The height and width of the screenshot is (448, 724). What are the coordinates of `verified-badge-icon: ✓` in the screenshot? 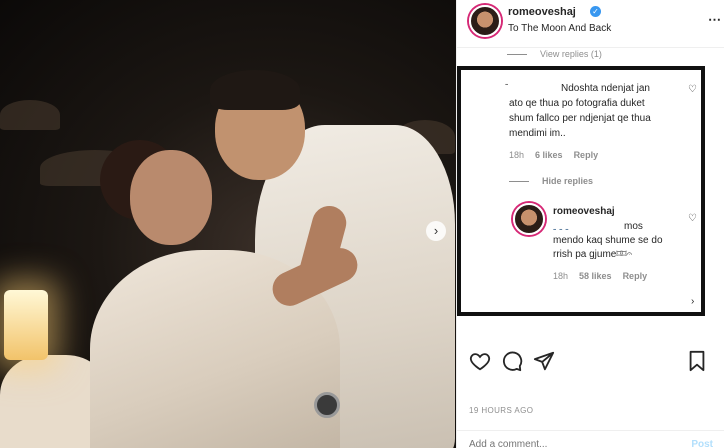 It's located at (595, 11).